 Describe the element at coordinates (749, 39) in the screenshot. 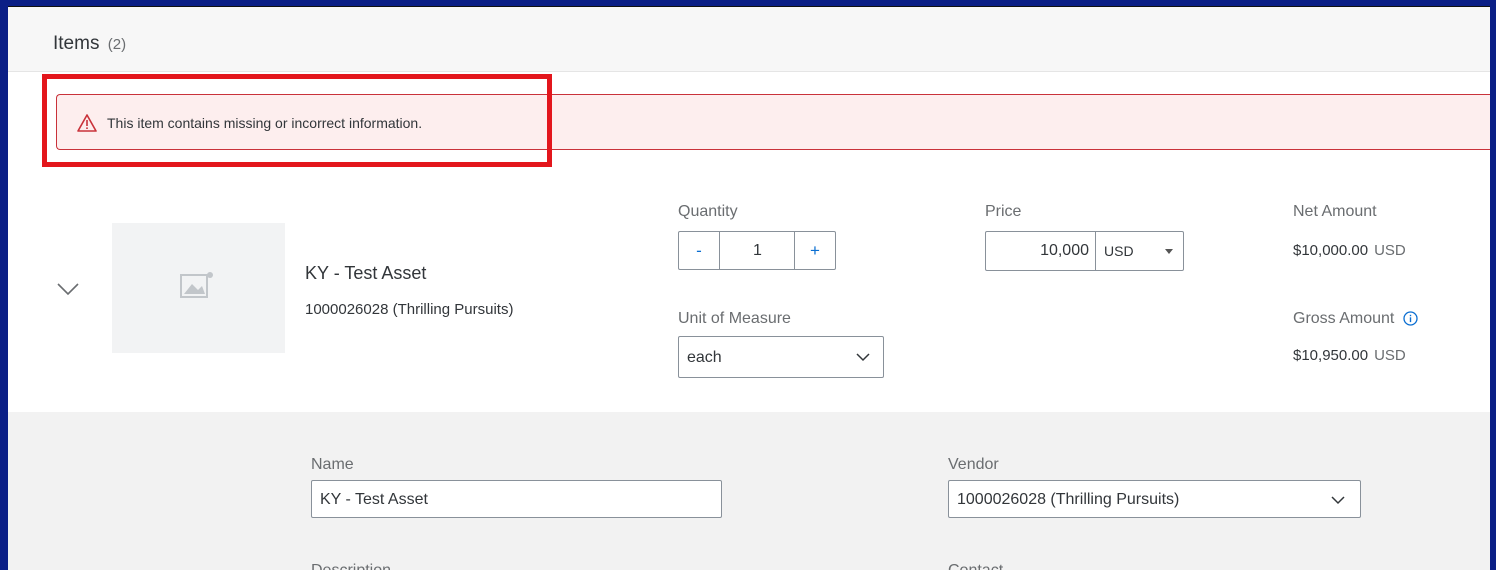

I see `items-header: Items (2)` at that location.